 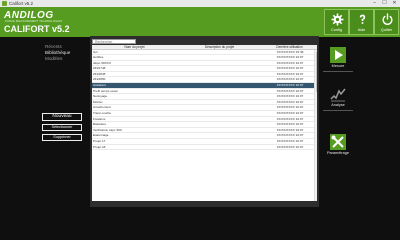 What do you see at coordinates (62, 127) in the screenshot?
I see `select-button: Sélectionner` at bounding box center [62, 127].